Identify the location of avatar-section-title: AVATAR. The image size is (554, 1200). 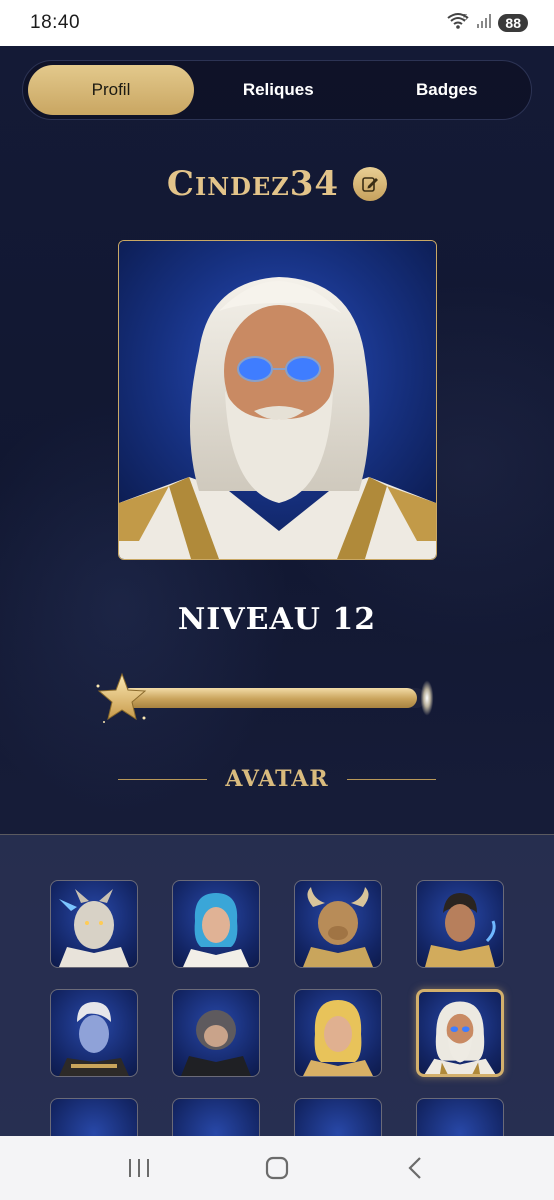
(277, 779).